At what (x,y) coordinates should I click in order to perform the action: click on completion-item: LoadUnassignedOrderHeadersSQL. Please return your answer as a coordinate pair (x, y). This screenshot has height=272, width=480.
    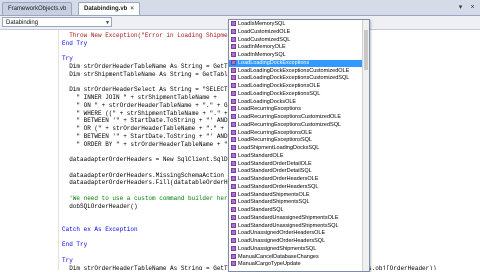
    Looking at the image, I should click on (295, 241).